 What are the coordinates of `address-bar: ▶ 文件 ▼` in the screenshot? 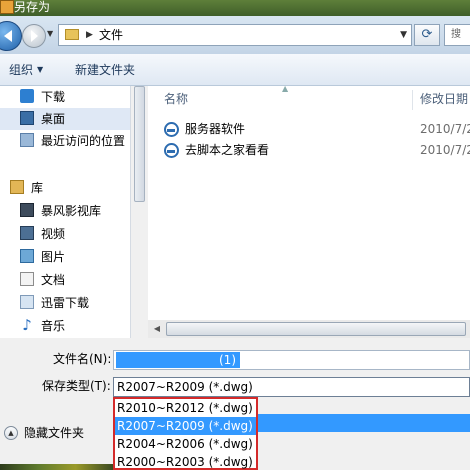 It's located at (235, 35).